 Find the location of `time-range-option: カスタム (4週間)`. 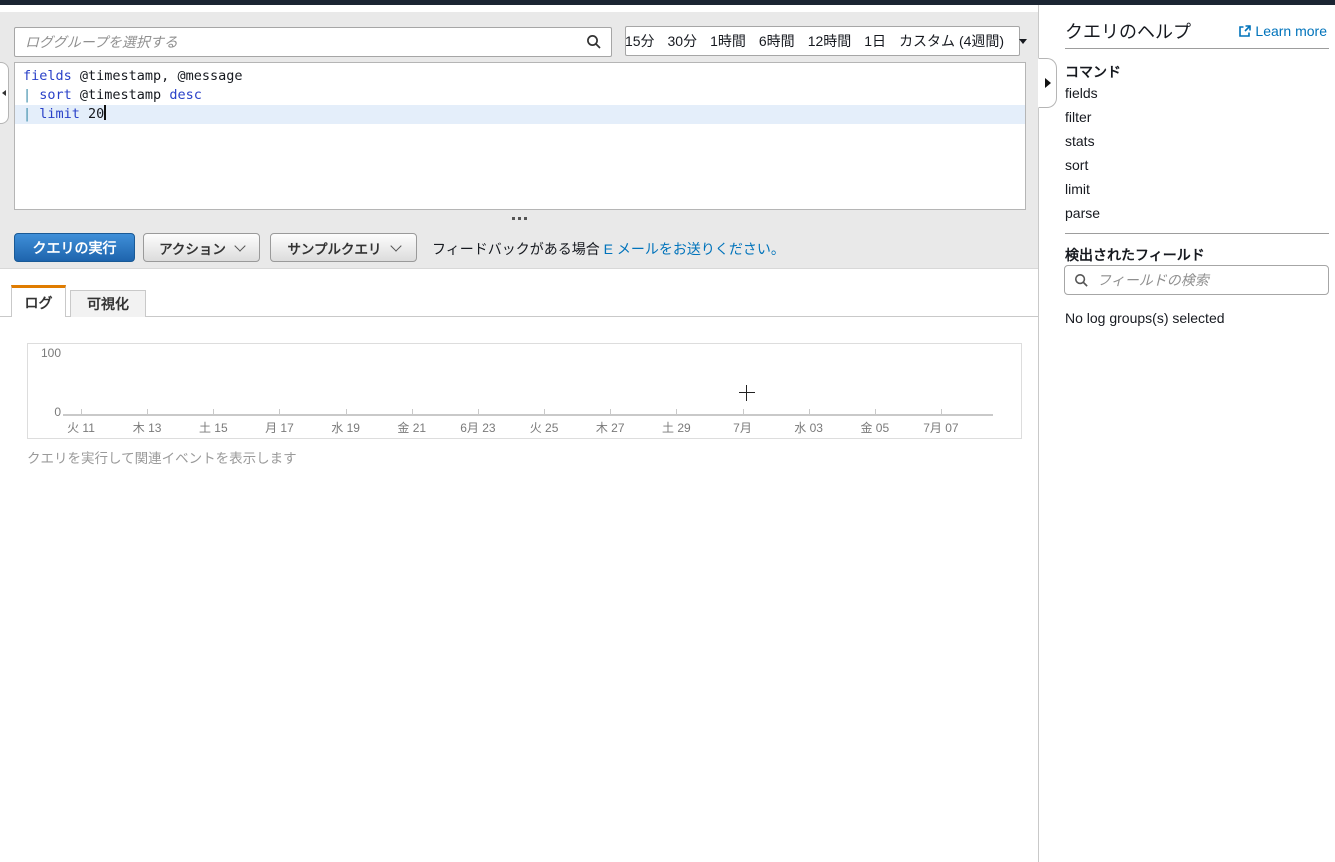

time-range-option: カスタム (4週間) is located at coordinates (951, 41).